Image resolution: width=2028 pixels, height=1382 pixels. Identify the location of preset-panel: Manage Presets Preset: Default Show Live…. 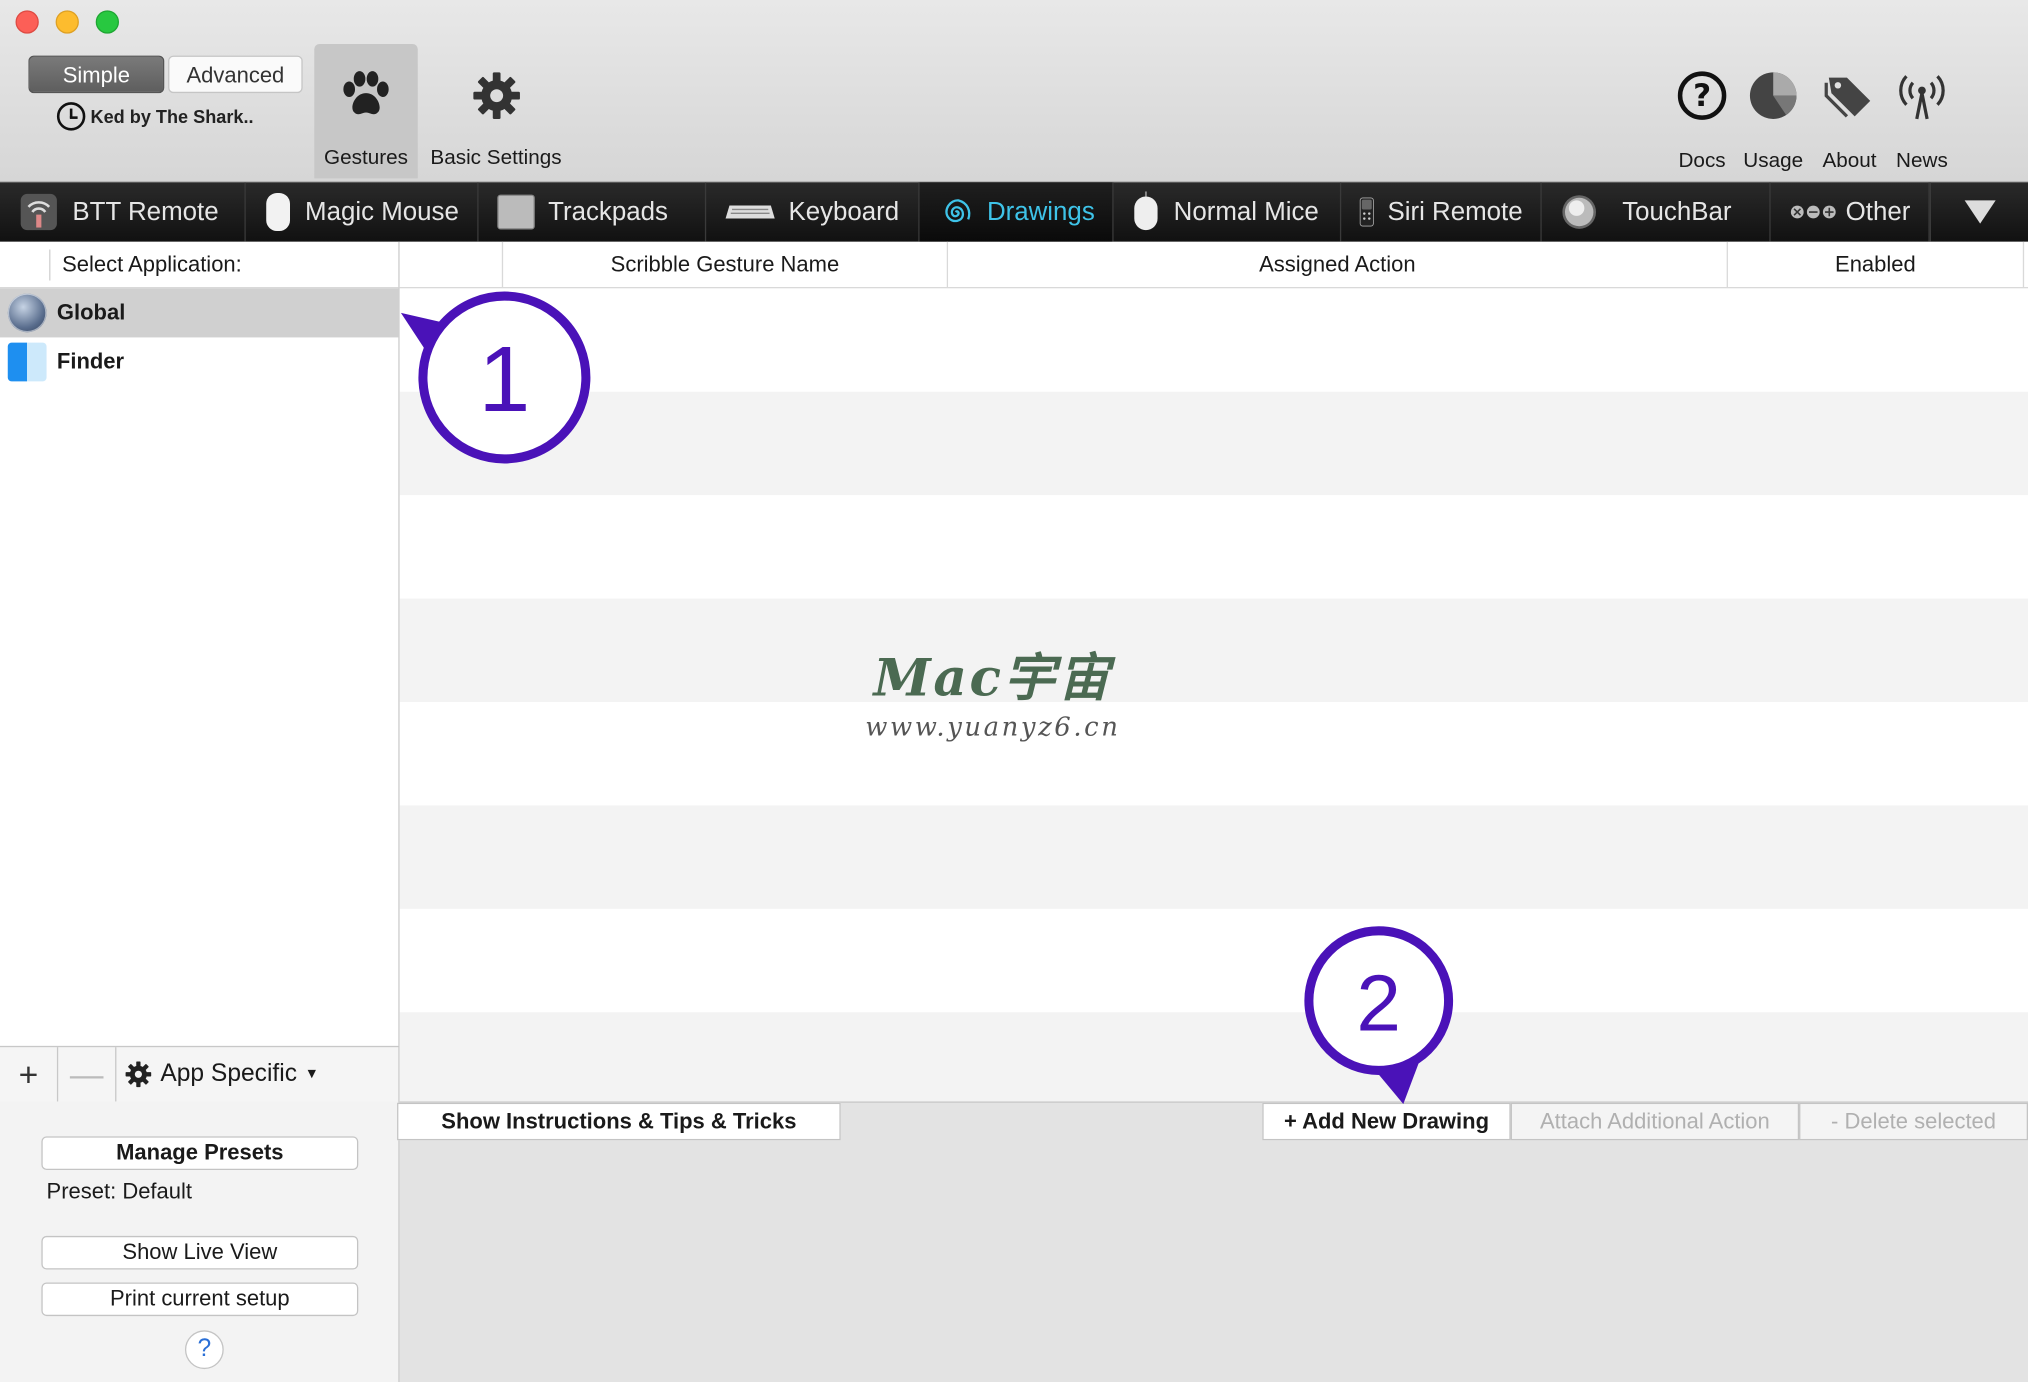
(200, 1241).